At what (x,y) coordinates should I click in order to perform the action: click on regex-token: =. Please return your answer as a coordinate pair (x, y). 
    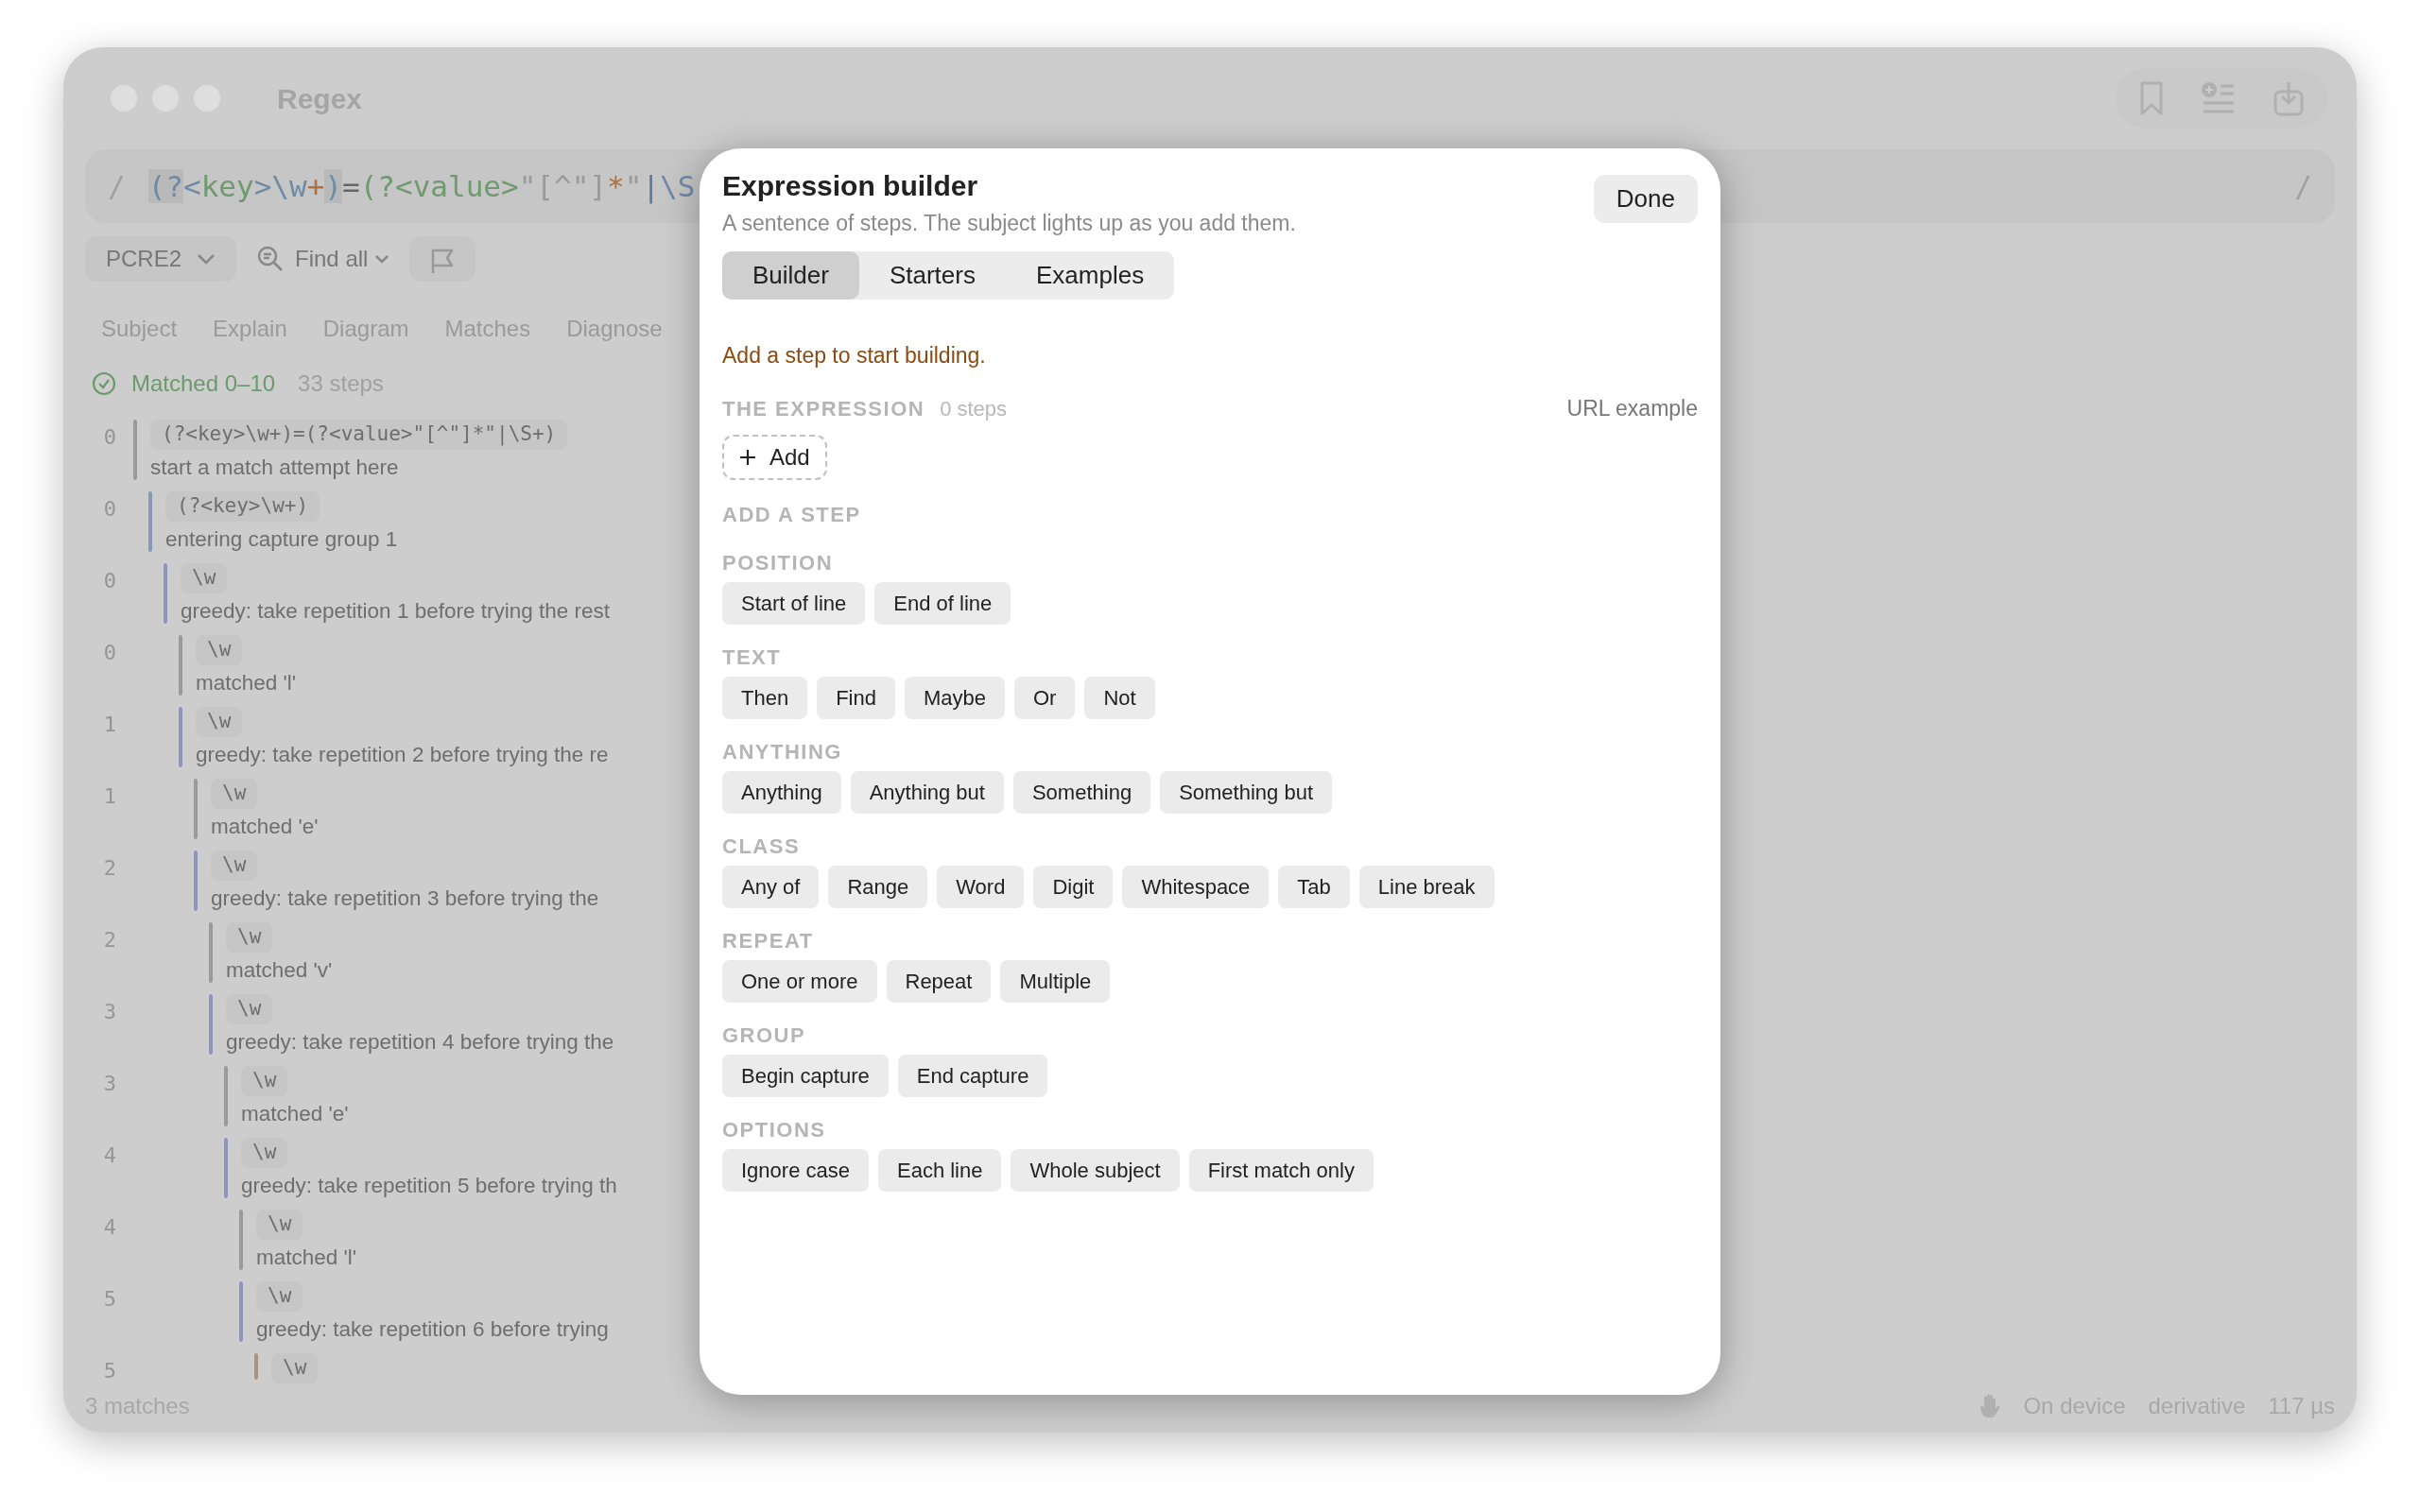
    Looking at the image, I should click on (351, 185).